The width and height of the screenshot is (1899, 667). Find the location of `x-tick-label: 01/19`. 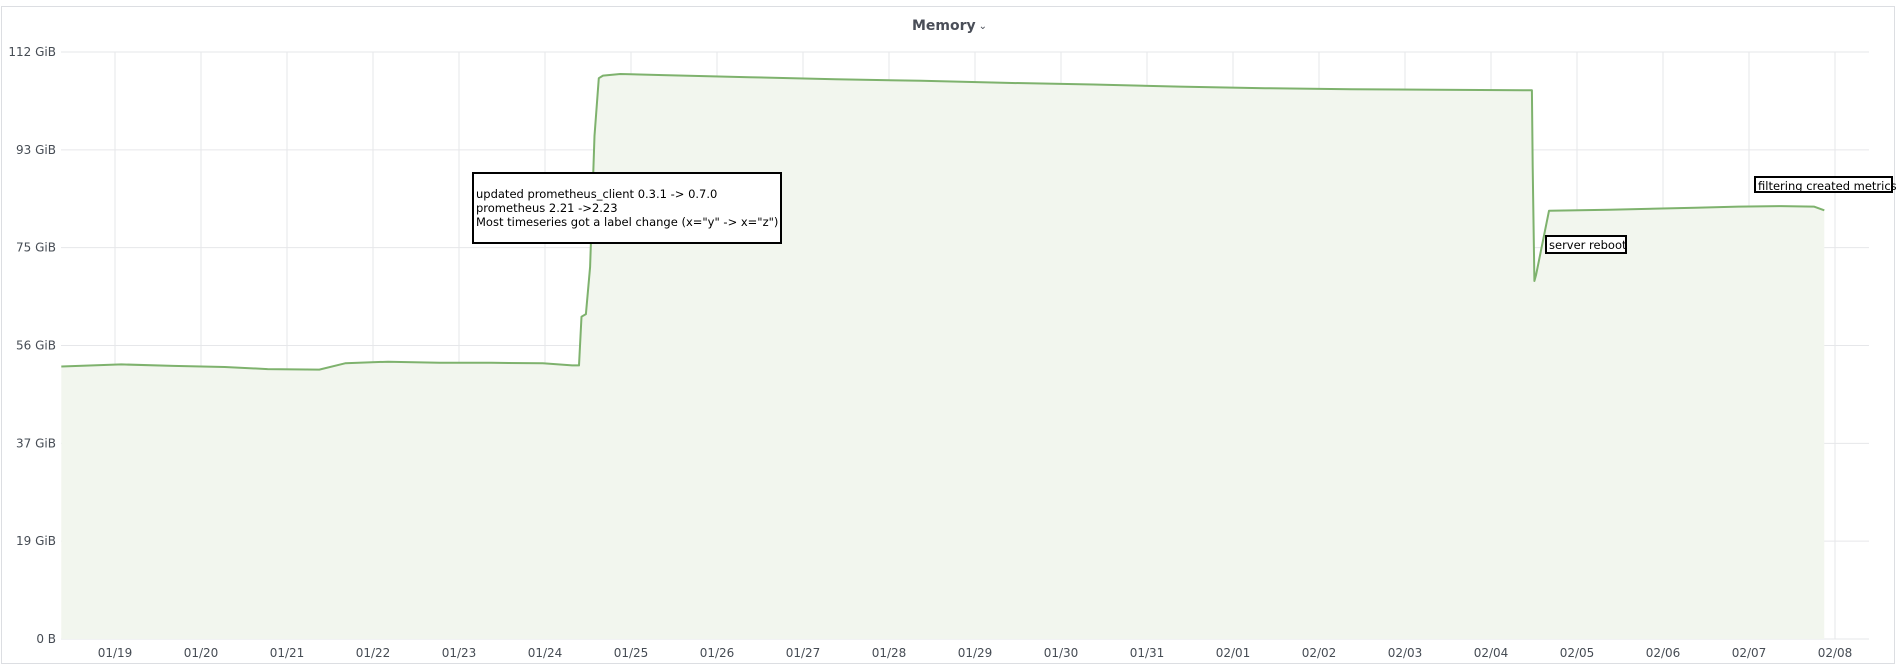

x-tick-label: 01/19 is located at coordinates (115, 653).